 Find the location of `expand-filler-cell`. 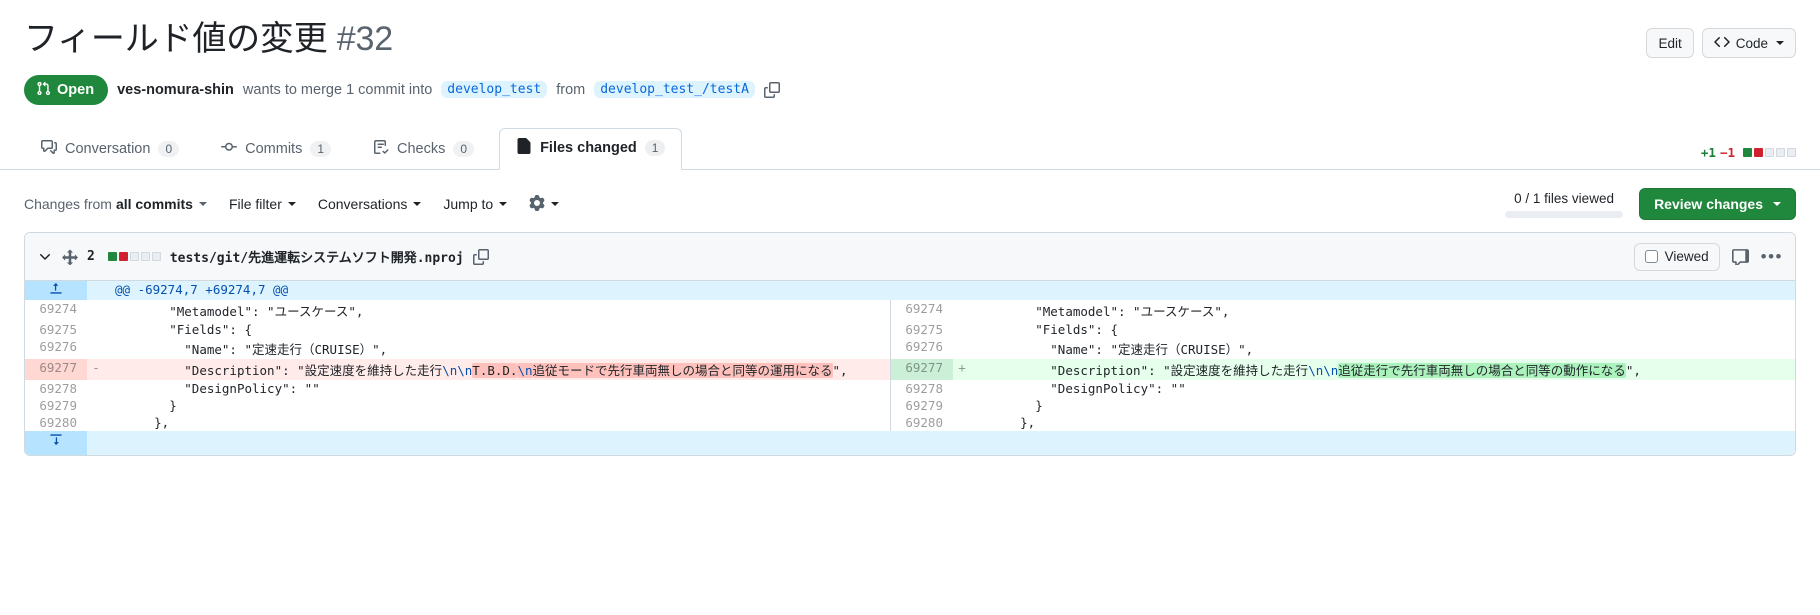

expand-filler-cell is located at coordinates (950, 443).